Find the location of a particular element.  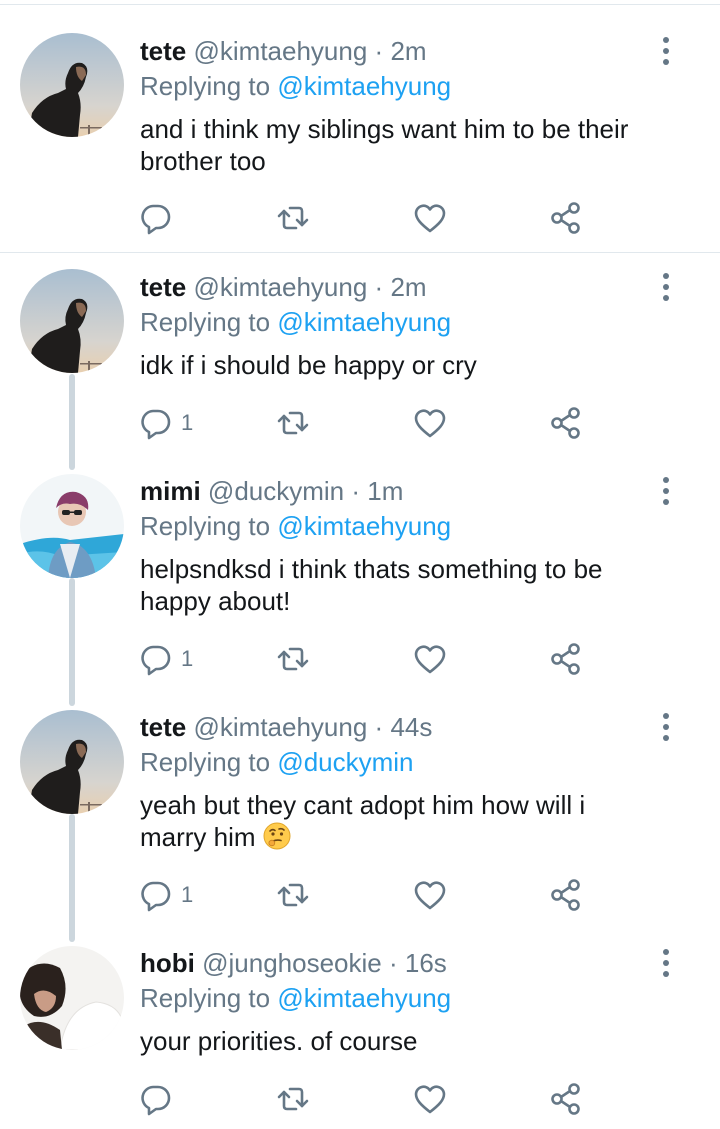

replying-to: Replying to @duckymin is located at coordinates (277, 762).